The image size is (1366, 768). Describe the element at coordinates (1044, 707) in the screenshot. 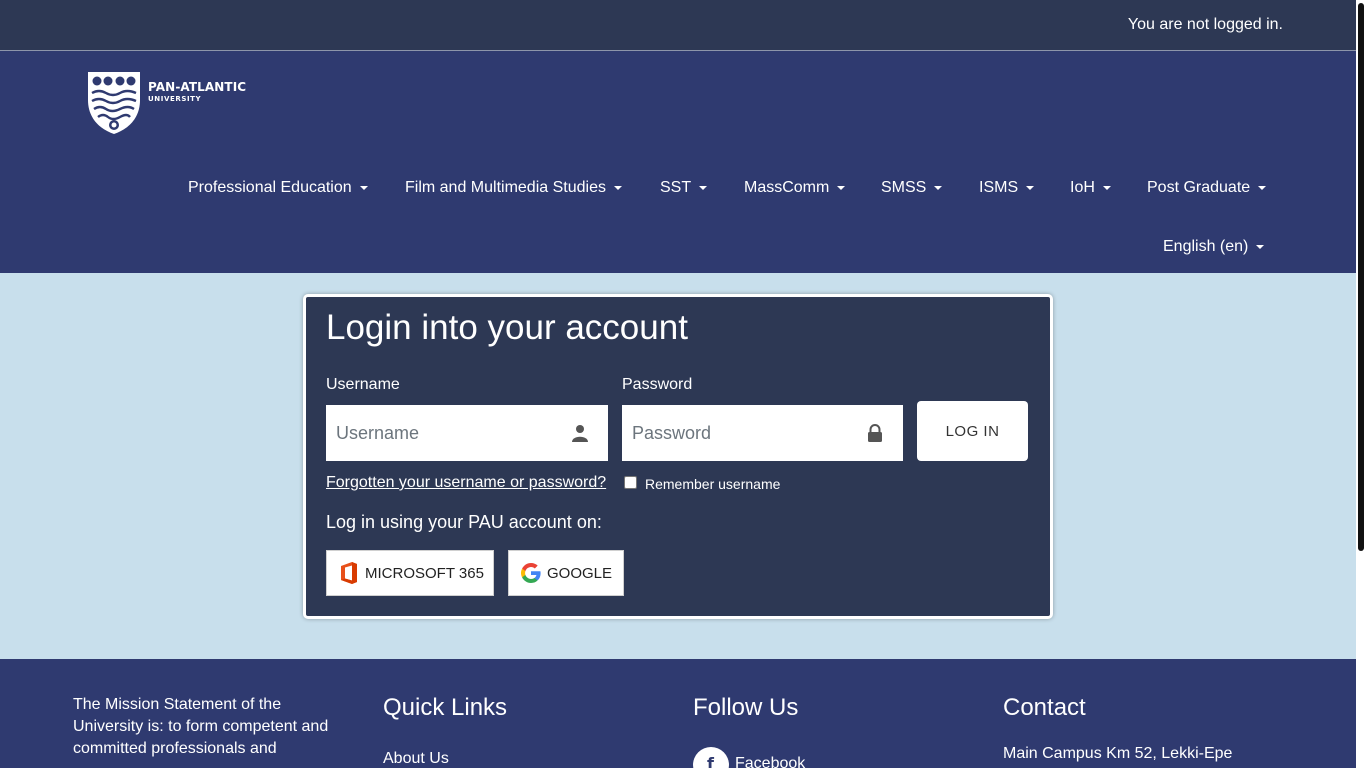

I see `contact-heading: Contact` at that location.